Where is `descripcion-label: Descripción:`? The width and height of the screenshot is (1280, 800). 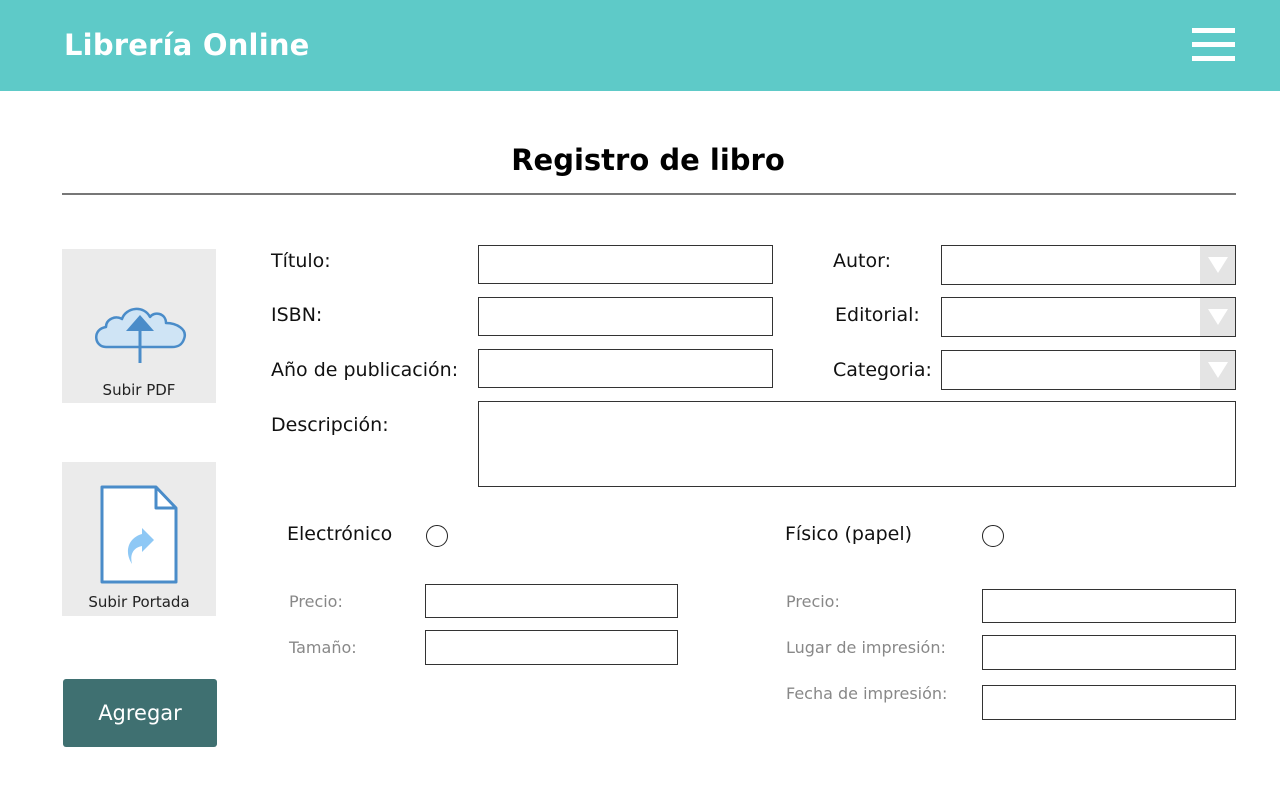 descripcion-label: Descripción: is located at coordinates (330, 425).